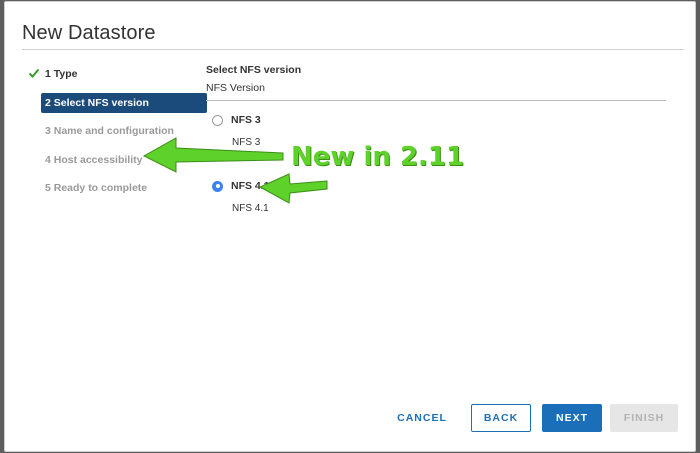 The height and width of the screenshot is (453, 700). I want to click on arrow-to-host-accessibility-icon, so click(213, 155).